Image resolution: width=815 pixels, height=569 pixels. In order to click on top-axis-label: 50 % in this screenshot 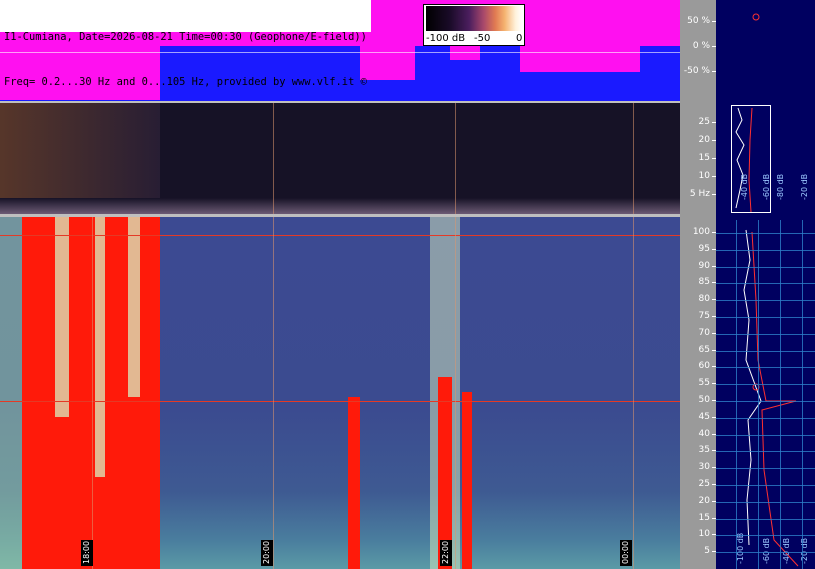, I will do `click(701, 21)`.